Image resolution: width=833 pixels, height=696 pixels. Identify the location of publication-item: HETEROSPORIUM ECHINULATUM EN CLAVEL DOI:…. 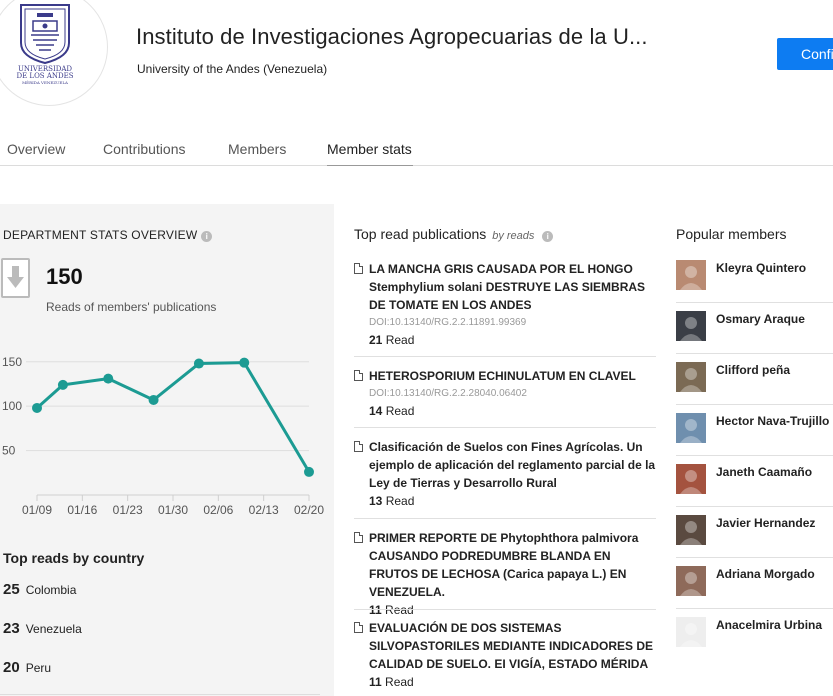
(505, 393).